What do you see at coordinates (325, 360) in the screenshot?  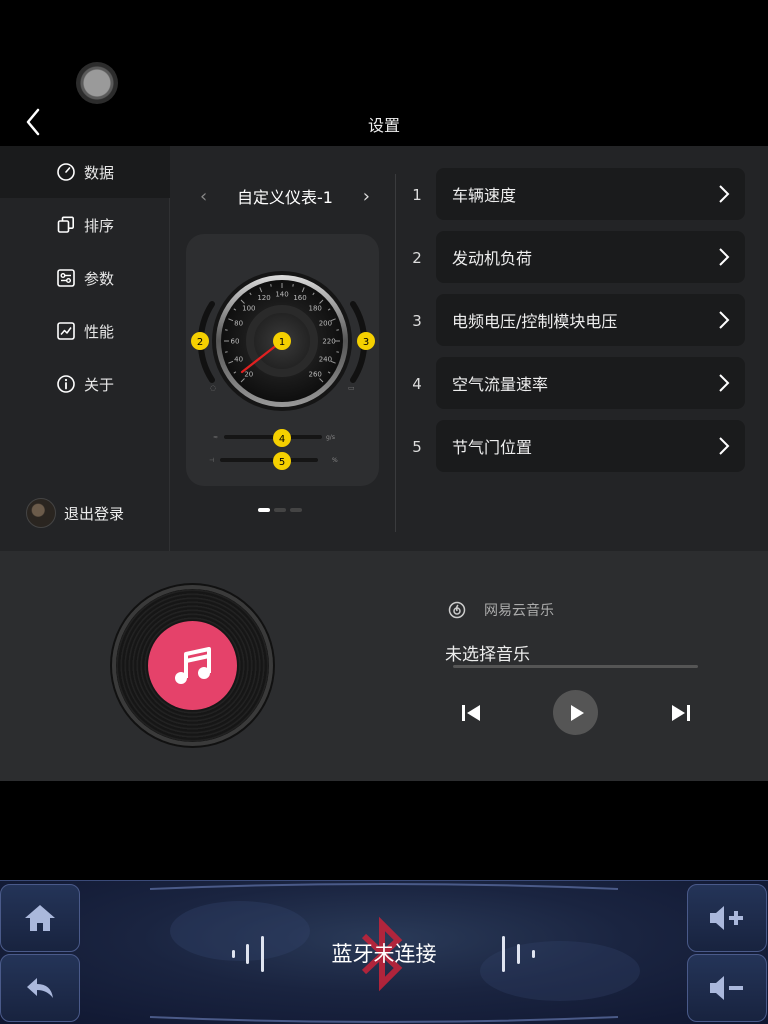 I see `dial-scale-label: 240` at bounding box center [325, 360].